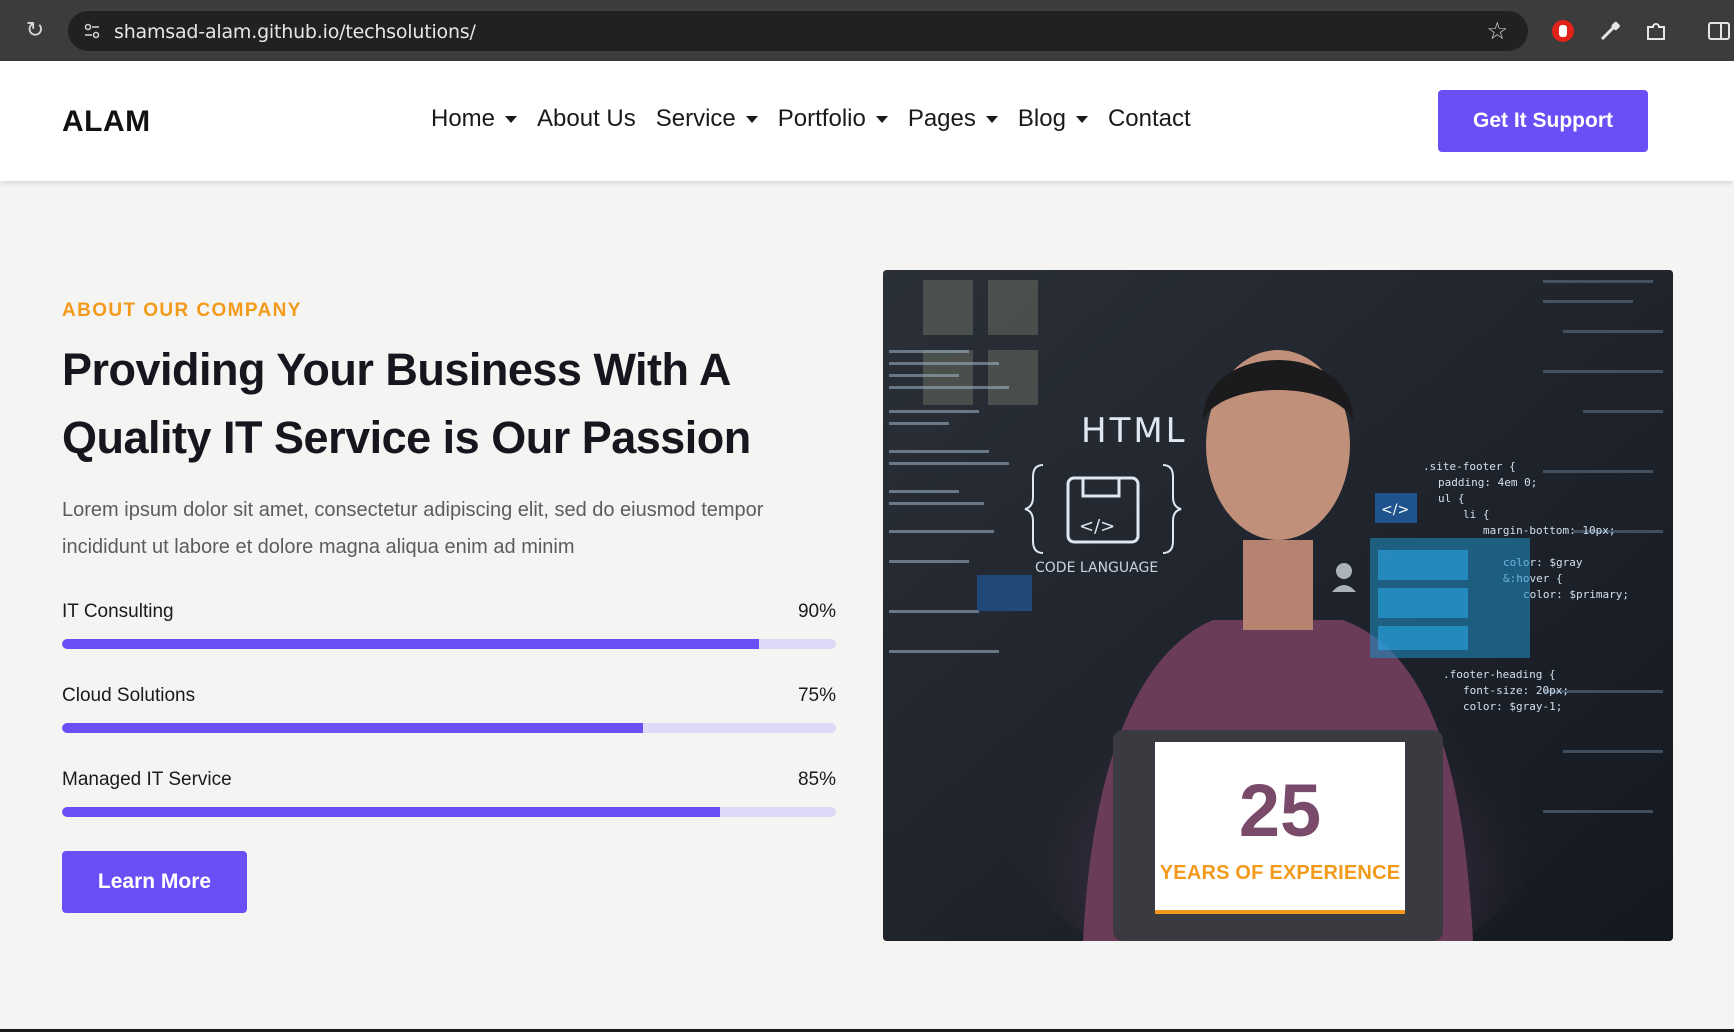 This screenshot has height=1032, width=1734. Describe the element at coordinates (35, 30) in the screenshot. I see `reload-icon: ↻` at that location.